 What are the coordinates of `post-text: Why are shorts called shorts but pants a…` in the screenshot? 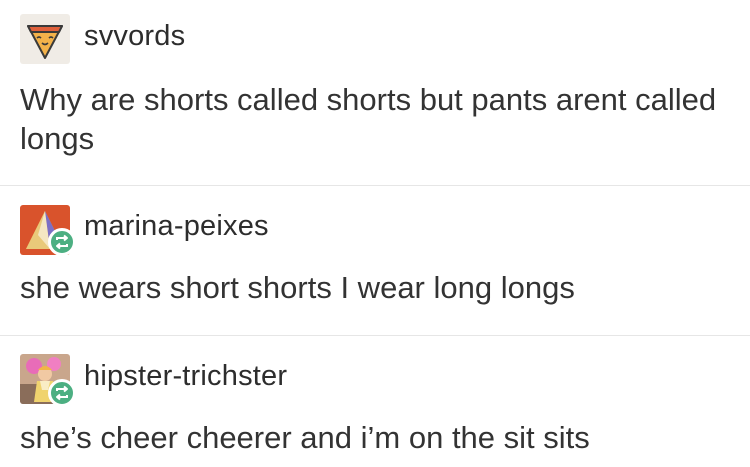 It's located at (368, 119).